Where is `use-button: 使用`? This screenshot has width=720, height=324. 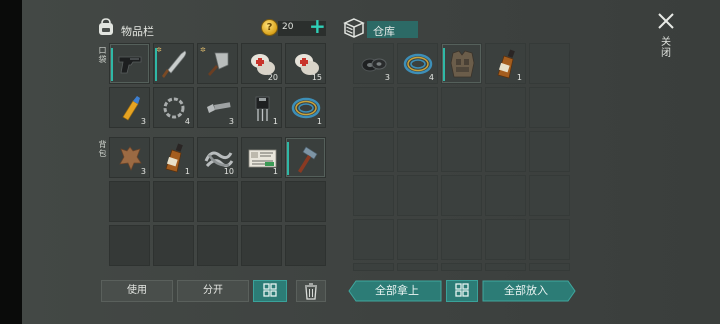 use-button: 使用 is located at coordinates (137, 291).